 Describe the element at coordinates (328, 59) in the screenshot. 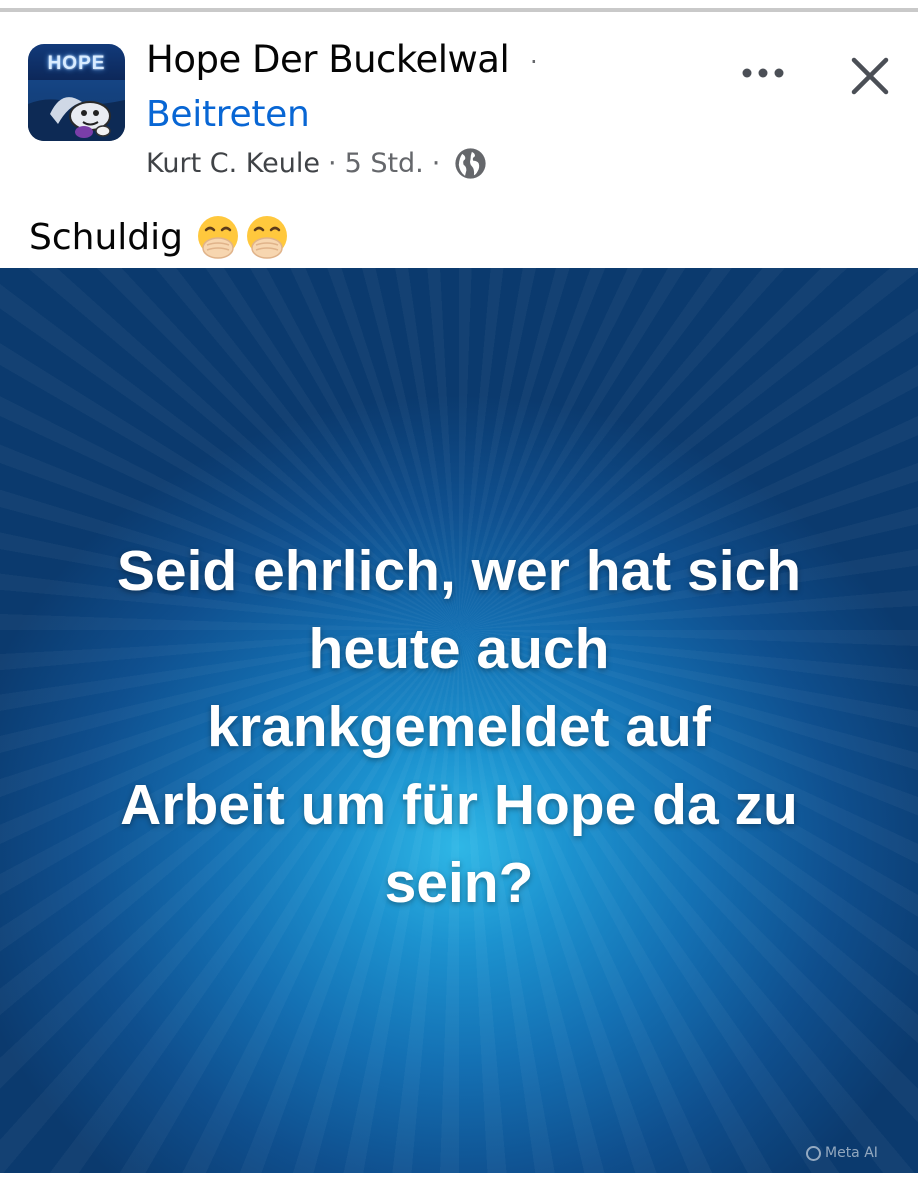

I see `group-name-link: Hope Der Buckelwal` at that location.